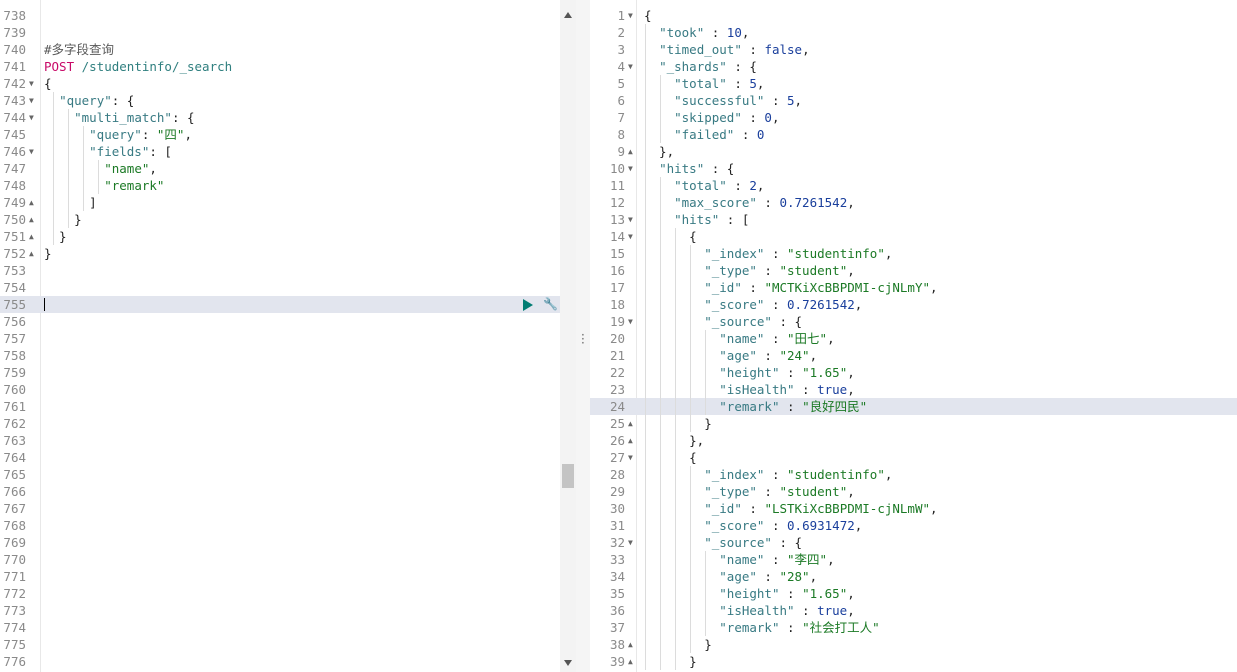 The image size is (1237, 672). I want to click on line-code: "_index" : "studentinfo",, so click(768, 253).